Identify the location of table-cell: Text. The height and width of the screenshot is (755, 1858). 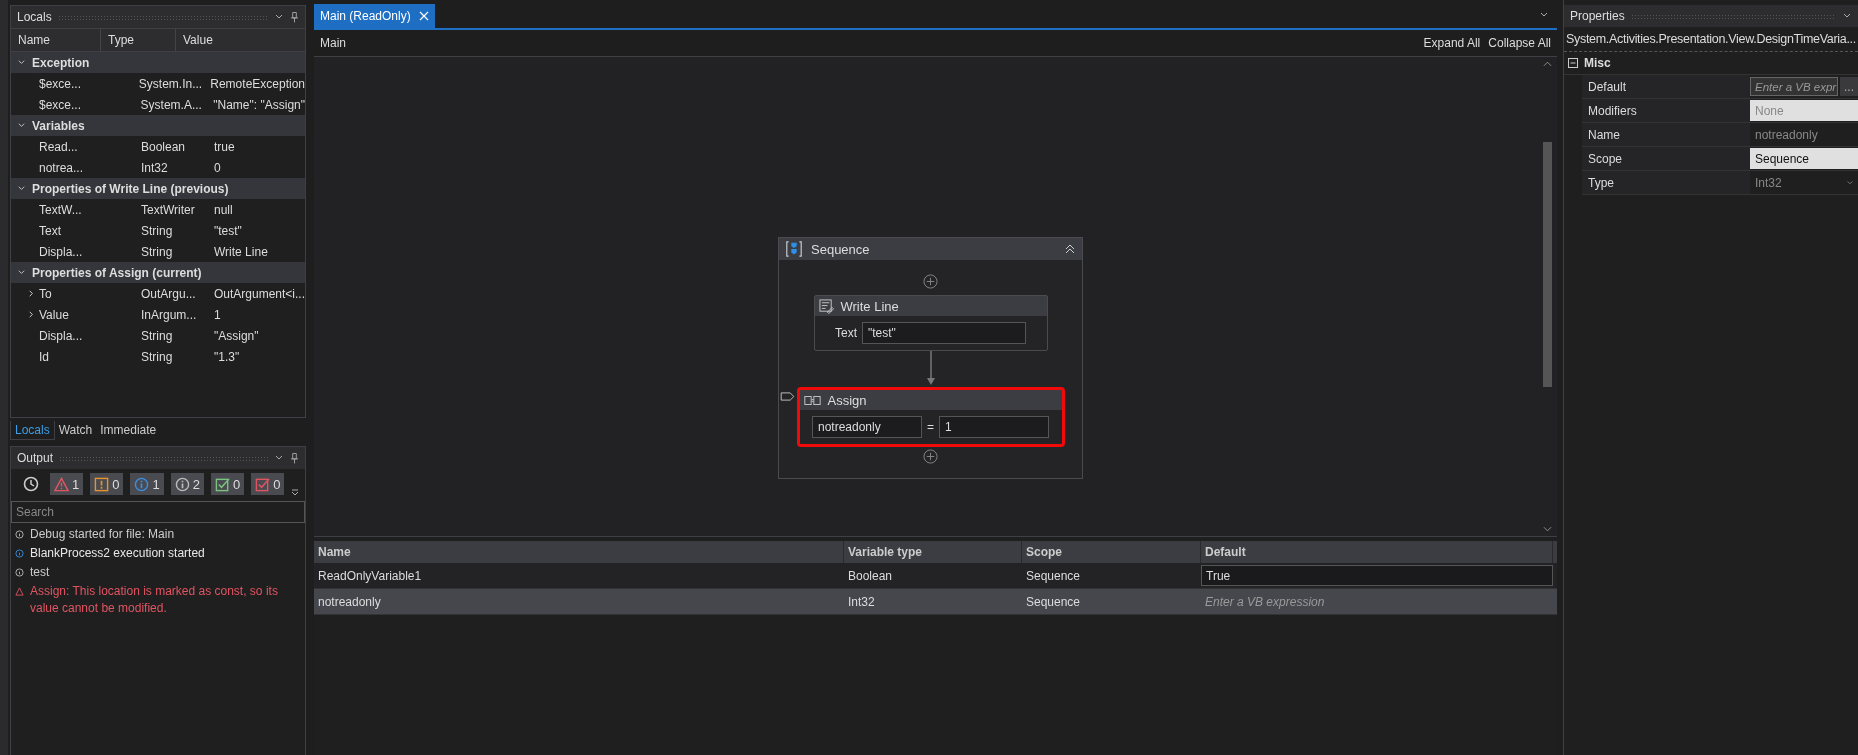
(50, 230).